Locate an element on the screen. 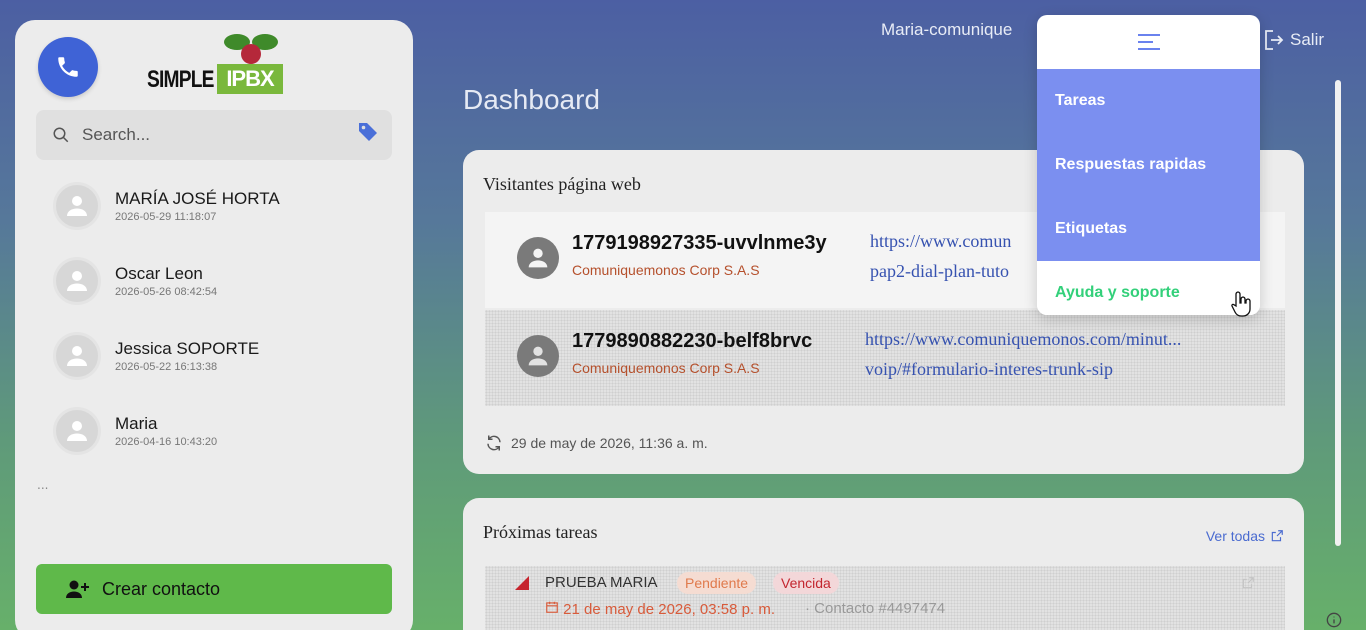 The height and width of the screenshot is (630, 1366). contact-date: 2026-05-29 11:18:07 is located at coordinates (166, 217).